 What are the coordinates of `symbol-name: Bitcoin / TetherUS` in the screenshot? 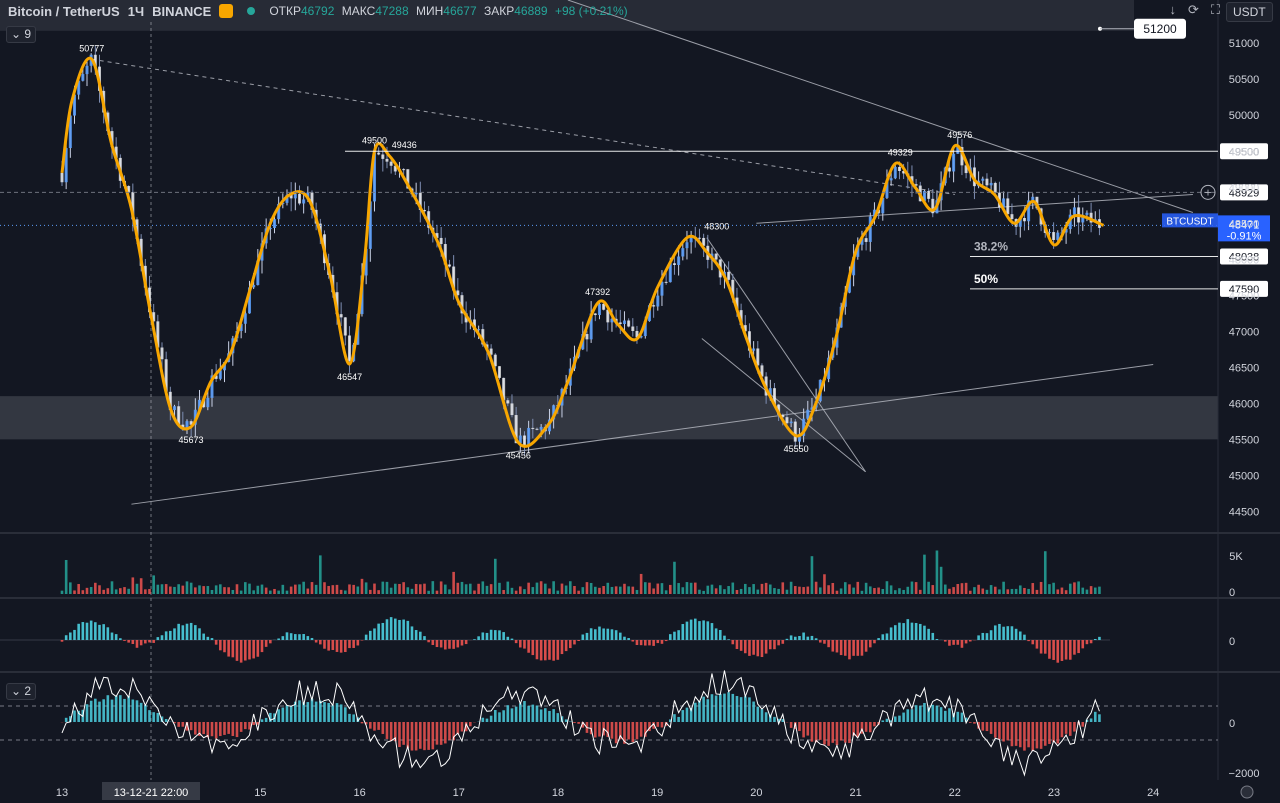 It's located at (64, 11).